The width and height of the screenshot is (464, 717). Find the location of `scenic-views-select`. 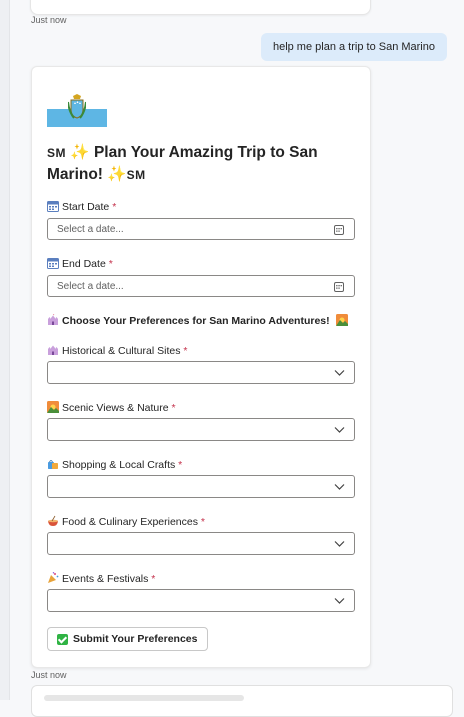

scenic-views-select is located at coordinates (201, 429).